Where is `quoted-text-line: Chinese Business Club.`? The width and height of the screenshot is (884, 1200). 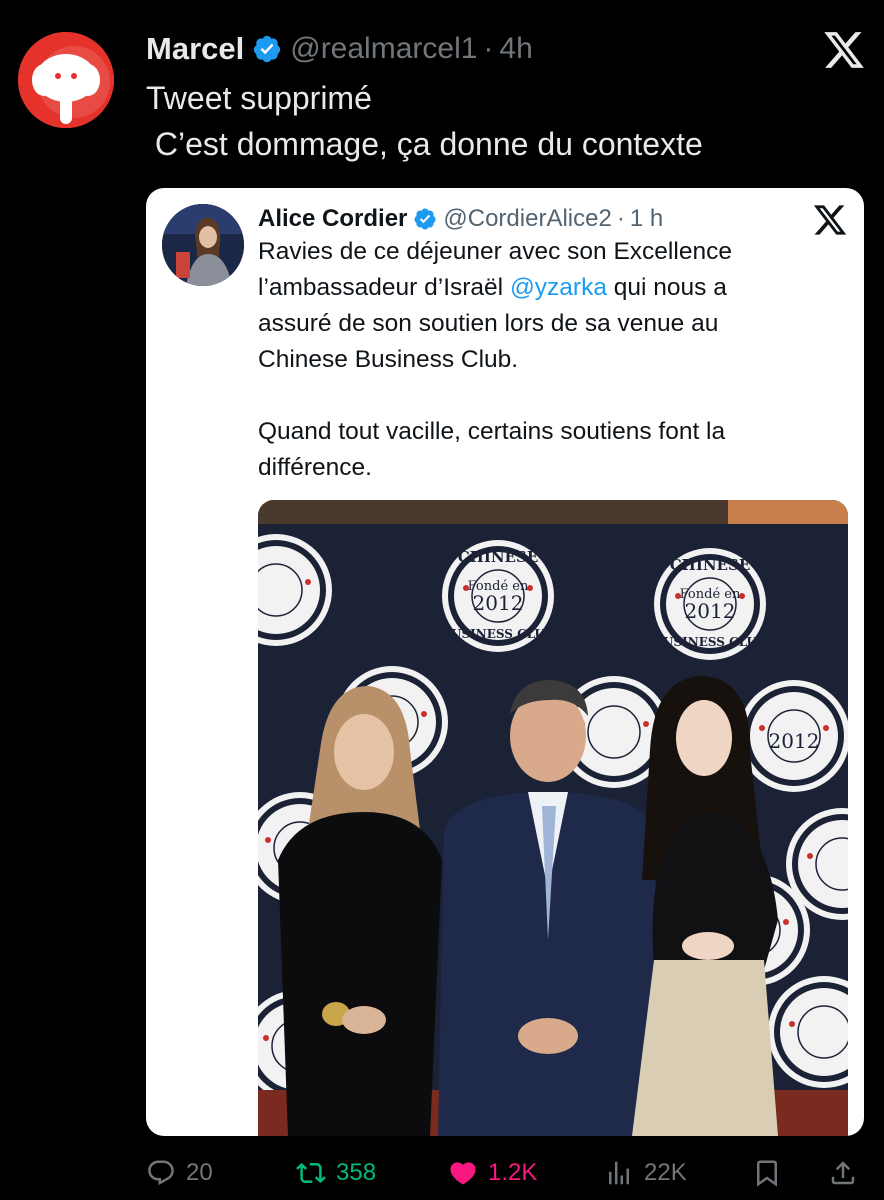
quoted-text-line: Chinese Business Club. is located at coordinates (388, 359).